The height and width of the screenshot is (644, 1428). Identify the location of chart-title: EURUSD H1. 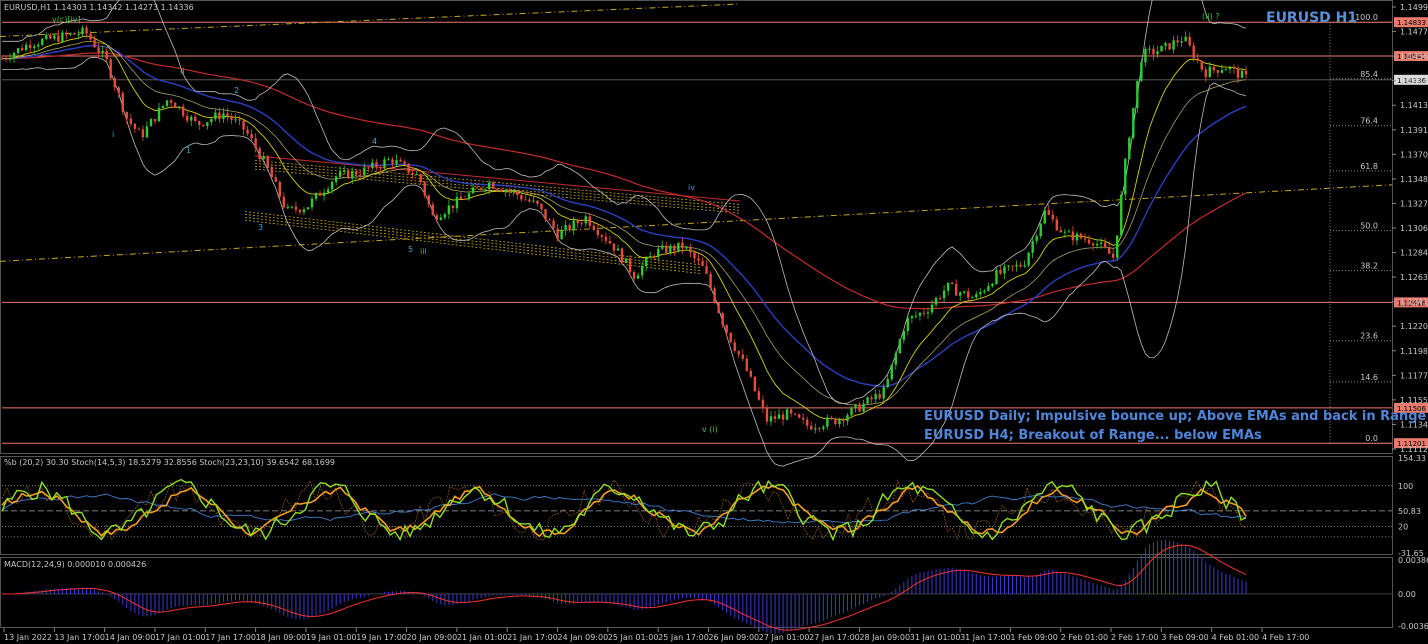
(1311, 18).